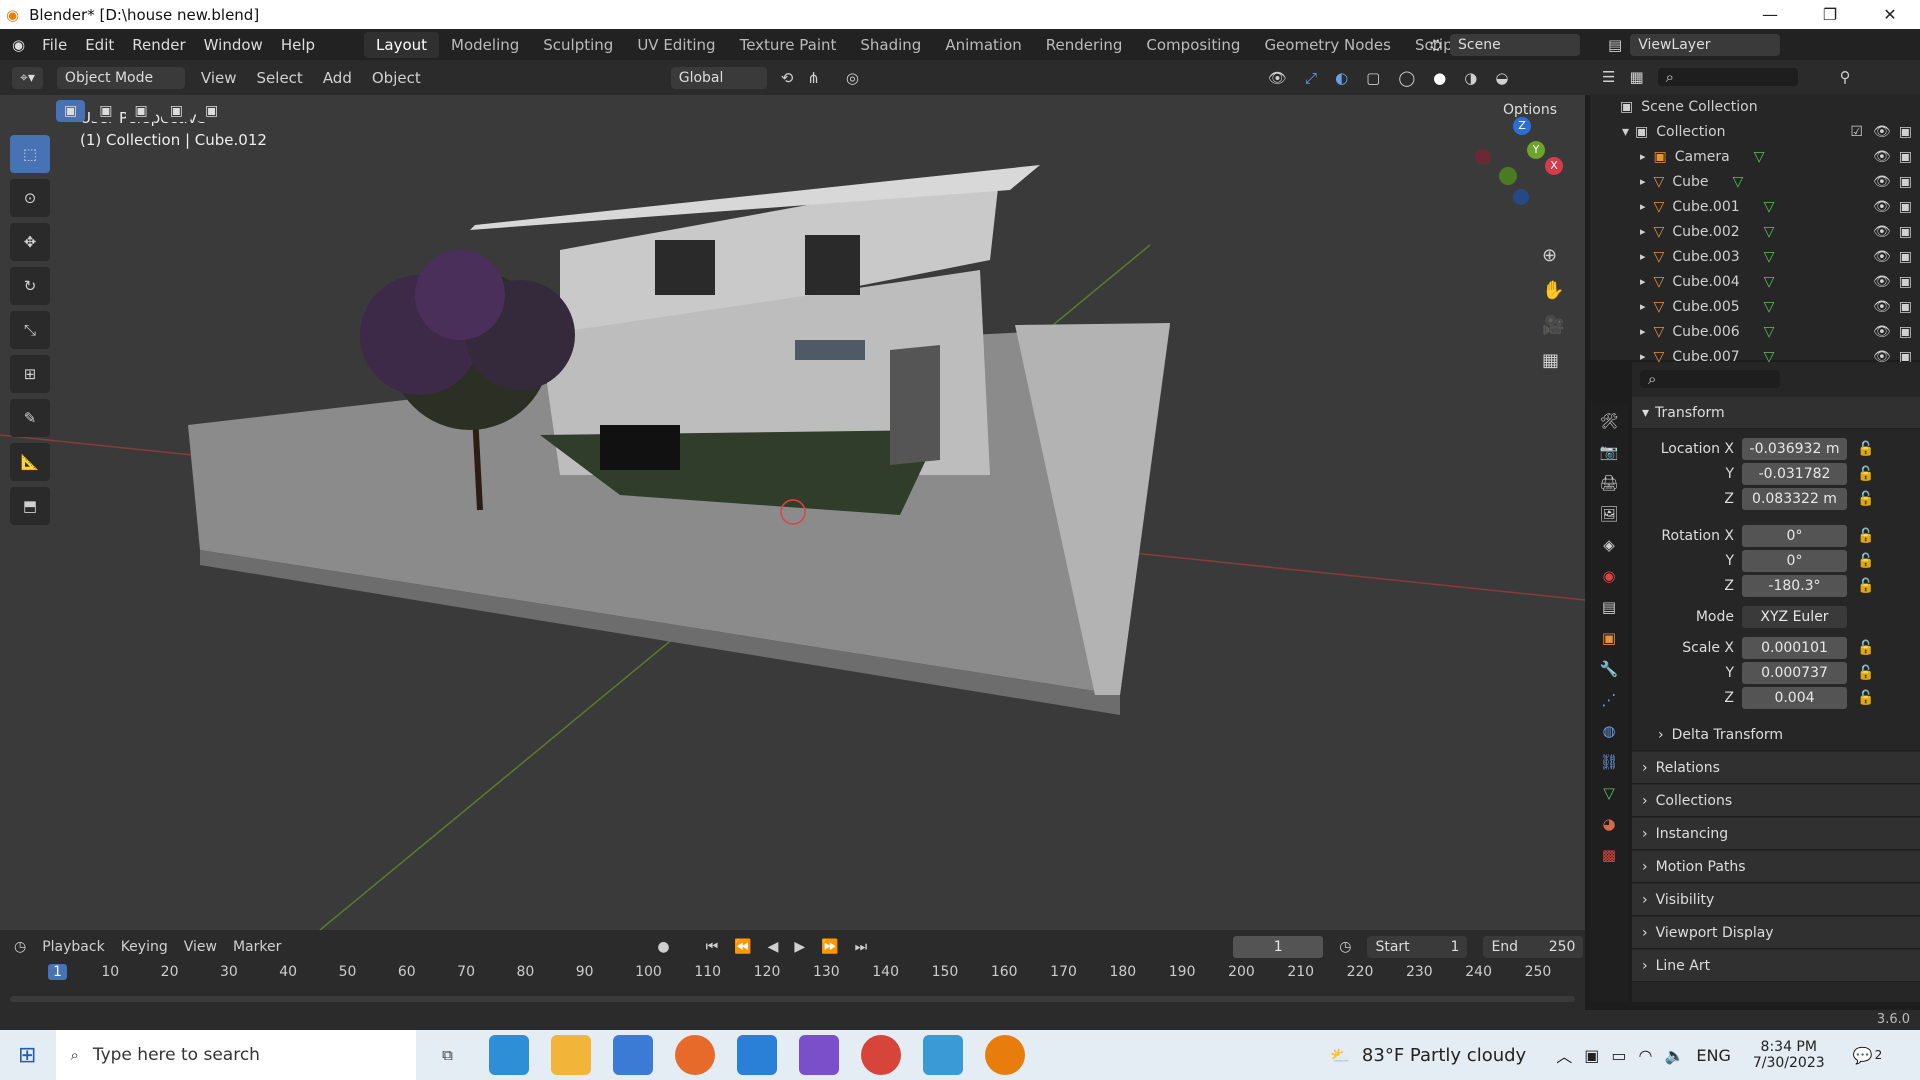  I want to click on panel-header: › Motion Paths, so click(1776, 867).